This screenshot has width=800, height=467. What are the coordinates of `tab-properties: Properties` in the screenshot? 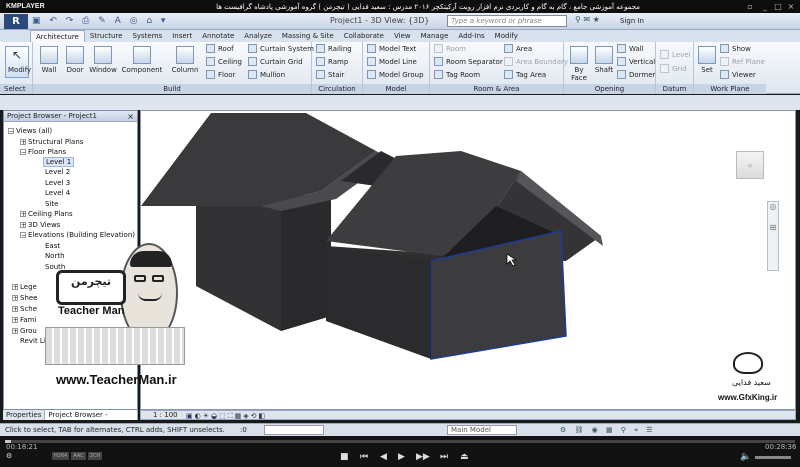 It's located at (24, 415).